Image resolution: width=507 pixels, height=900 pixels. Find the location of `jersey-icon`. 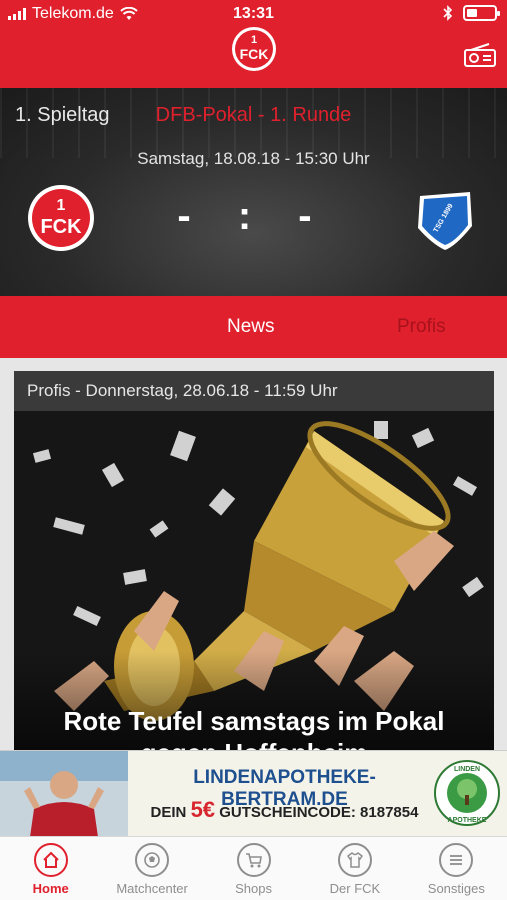

jersey-icon is located at coordinates (354, 860).